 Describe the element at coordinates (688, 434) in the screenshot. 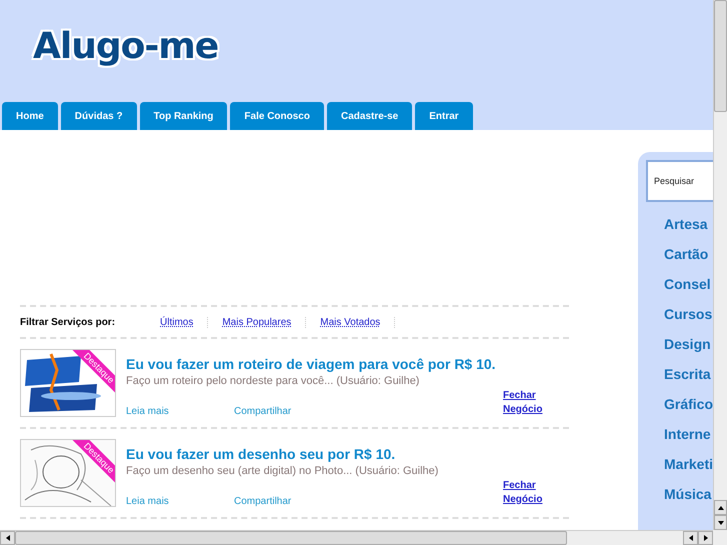

I see `category-link: Interne` at that location.